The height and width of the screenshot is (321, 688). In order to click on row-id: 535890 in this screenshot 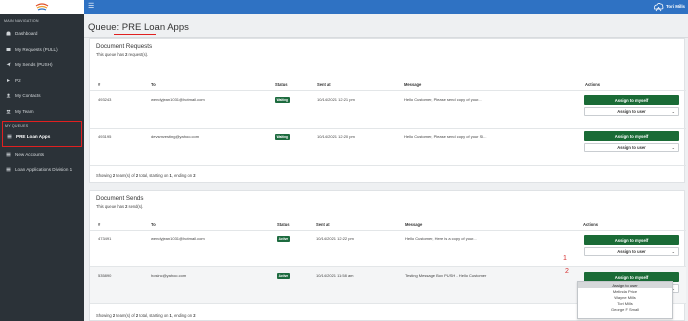, I will do `click(105, 275)`.